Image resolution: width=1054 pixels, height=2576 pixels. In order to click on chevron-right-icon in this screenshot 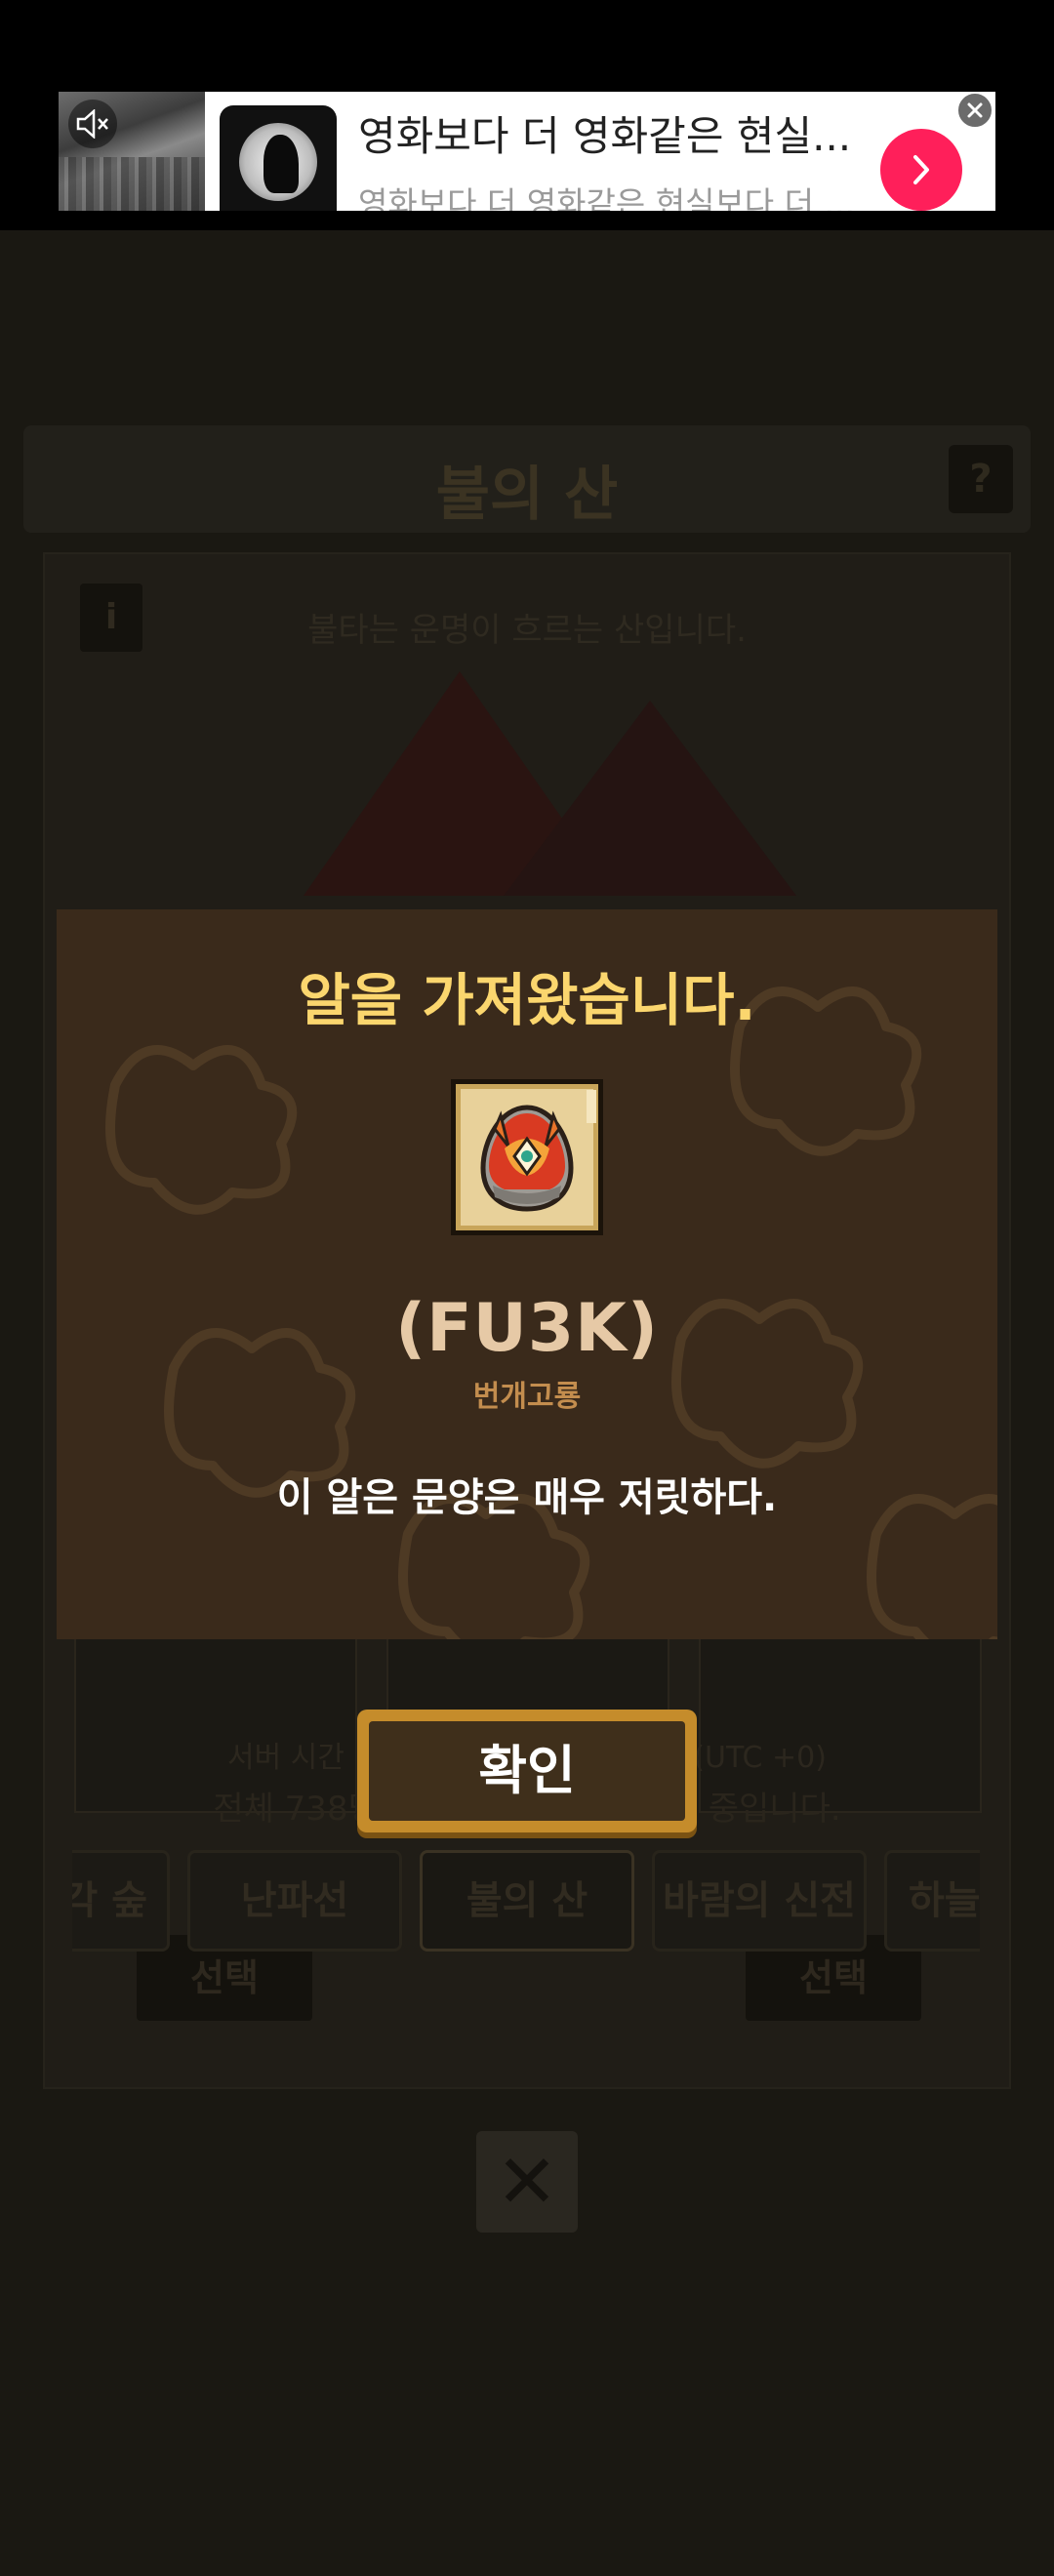, I will do `click(921, 169)`.